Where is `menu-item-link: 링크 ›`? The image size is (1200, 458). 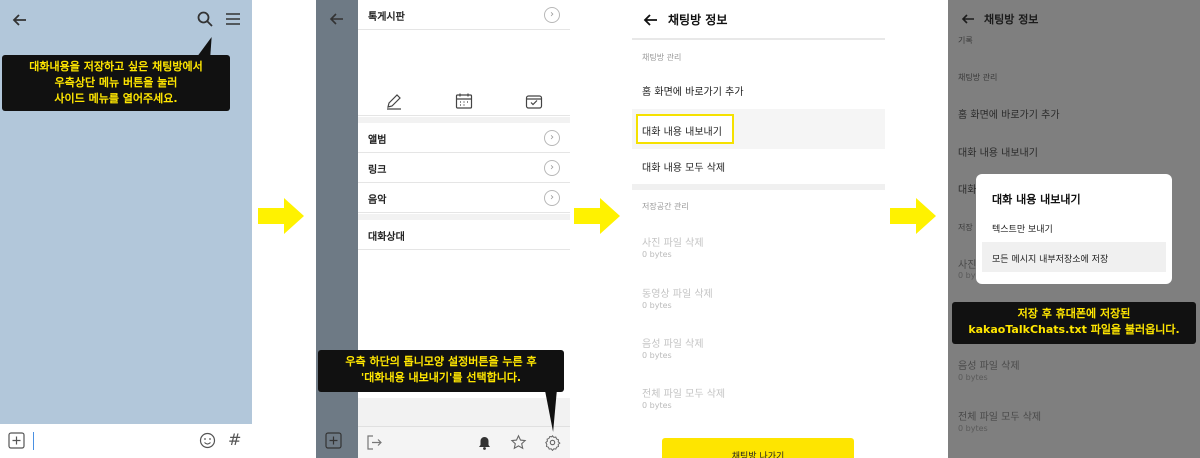 menu-item-link: 링크 › is located at coordinates (464, 168).